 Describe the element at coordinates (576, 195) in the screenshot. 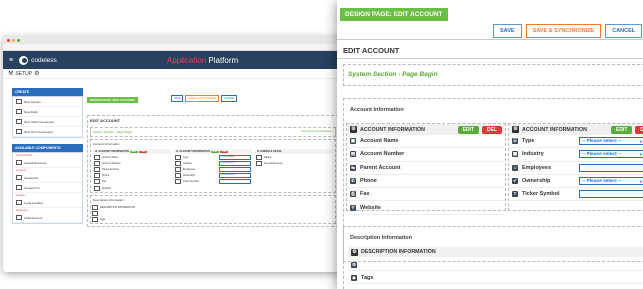

I see `field-row: T Ticker Symbol` at that location.